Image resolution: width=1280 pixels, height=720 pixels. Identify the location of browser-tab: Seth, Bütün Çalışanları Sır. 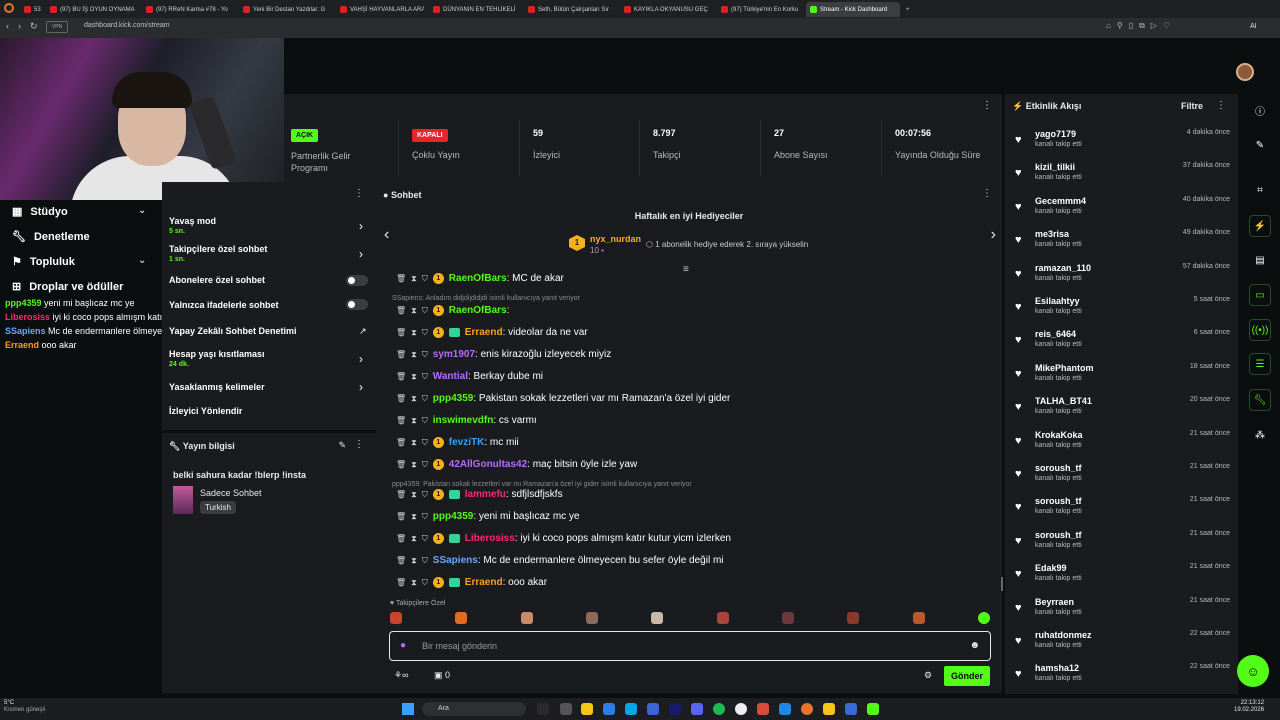
(570, 9).